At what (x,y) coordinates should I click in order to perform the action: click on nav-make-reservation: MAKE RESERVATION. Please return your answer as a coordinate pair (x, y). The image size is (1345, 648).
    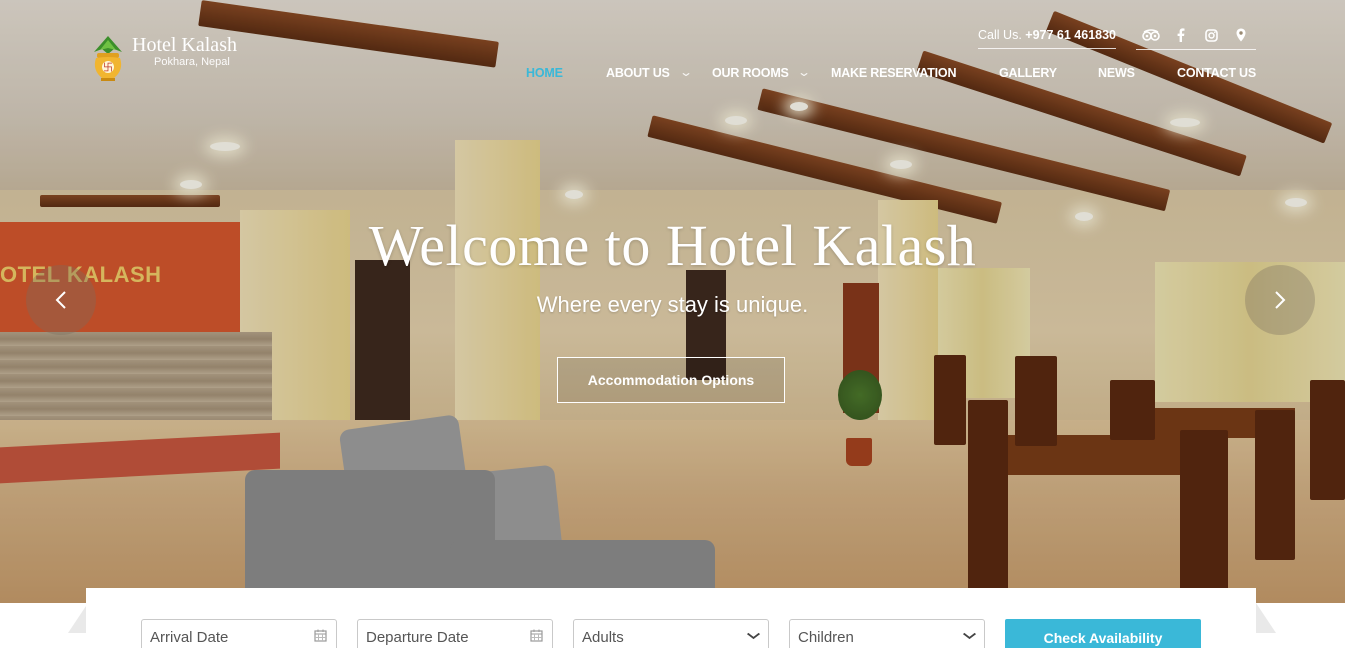
    Looking at the image, I should click on (893, 73).